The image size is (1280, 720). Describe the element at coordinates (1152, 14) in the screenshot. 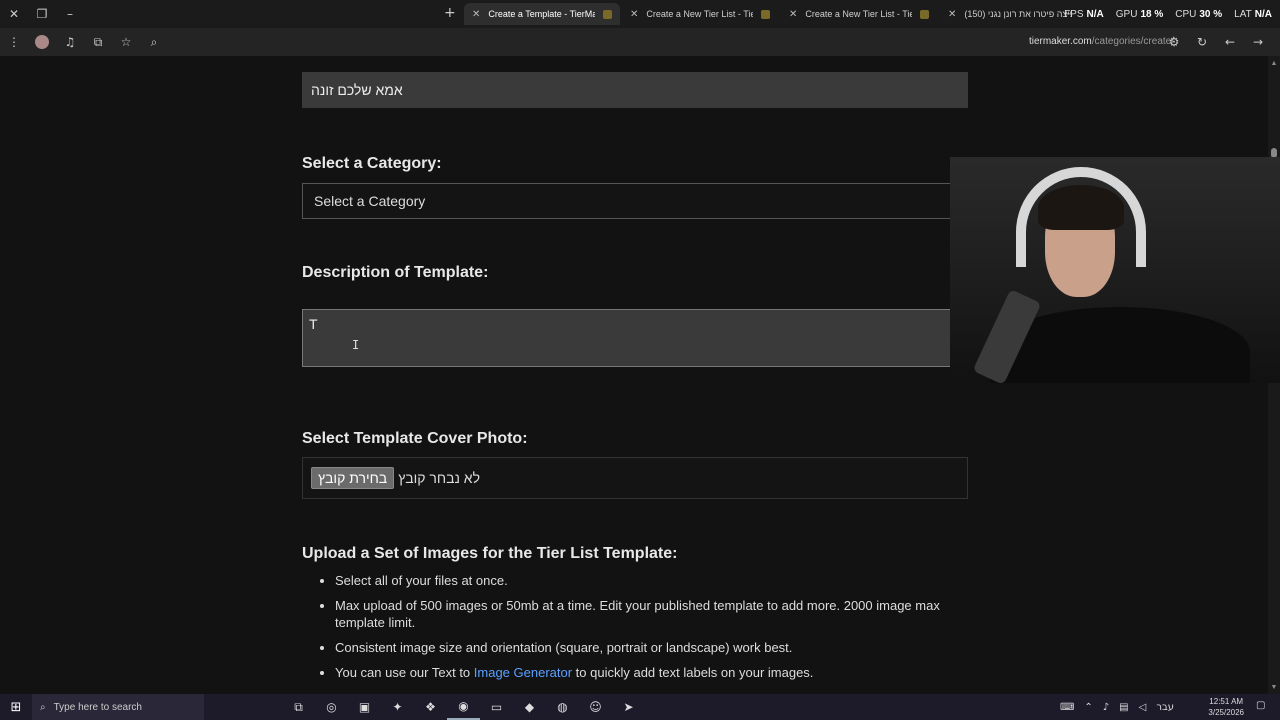

I see `gpu-value: 18 %` at that location.